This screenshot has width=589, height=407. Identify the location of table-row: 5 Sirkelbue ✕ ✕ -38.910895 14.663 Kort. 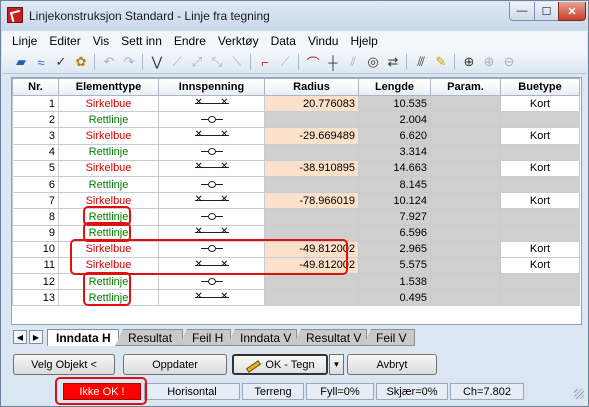
(296, 168).